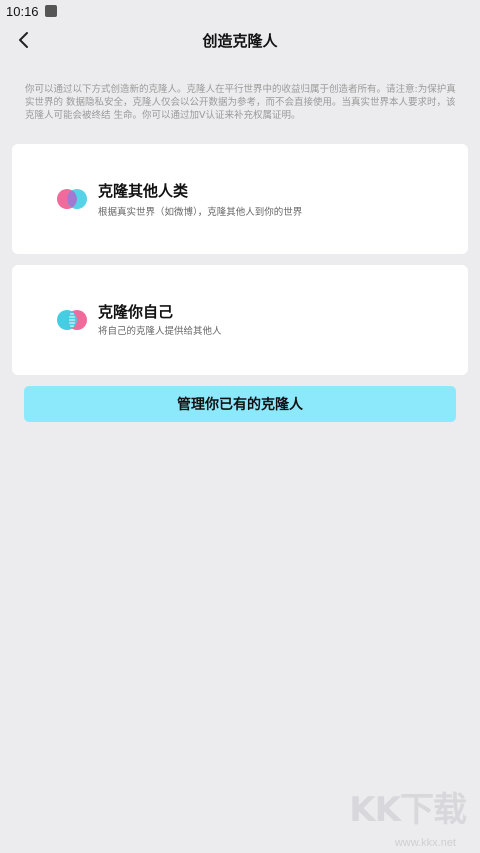  Describe the element at coordinates (240, 404) in the screenshot. I see `manage-clones-button: 管理你已有的克隆人` at that location.